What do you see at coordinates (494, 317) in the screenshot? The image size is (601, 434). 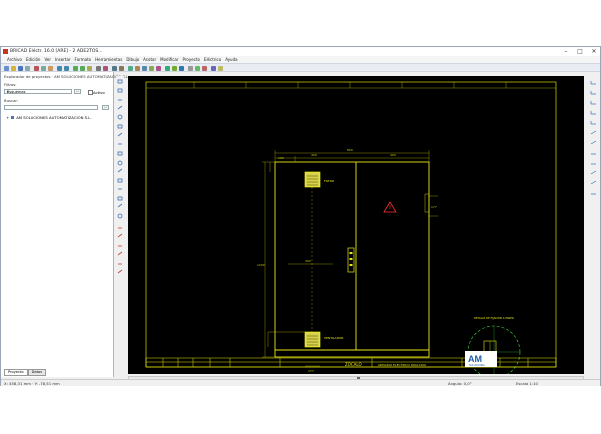 I see `detail-label: DETALLE DE FIJACIÓN A PARED` at bounding box center [494, 317].